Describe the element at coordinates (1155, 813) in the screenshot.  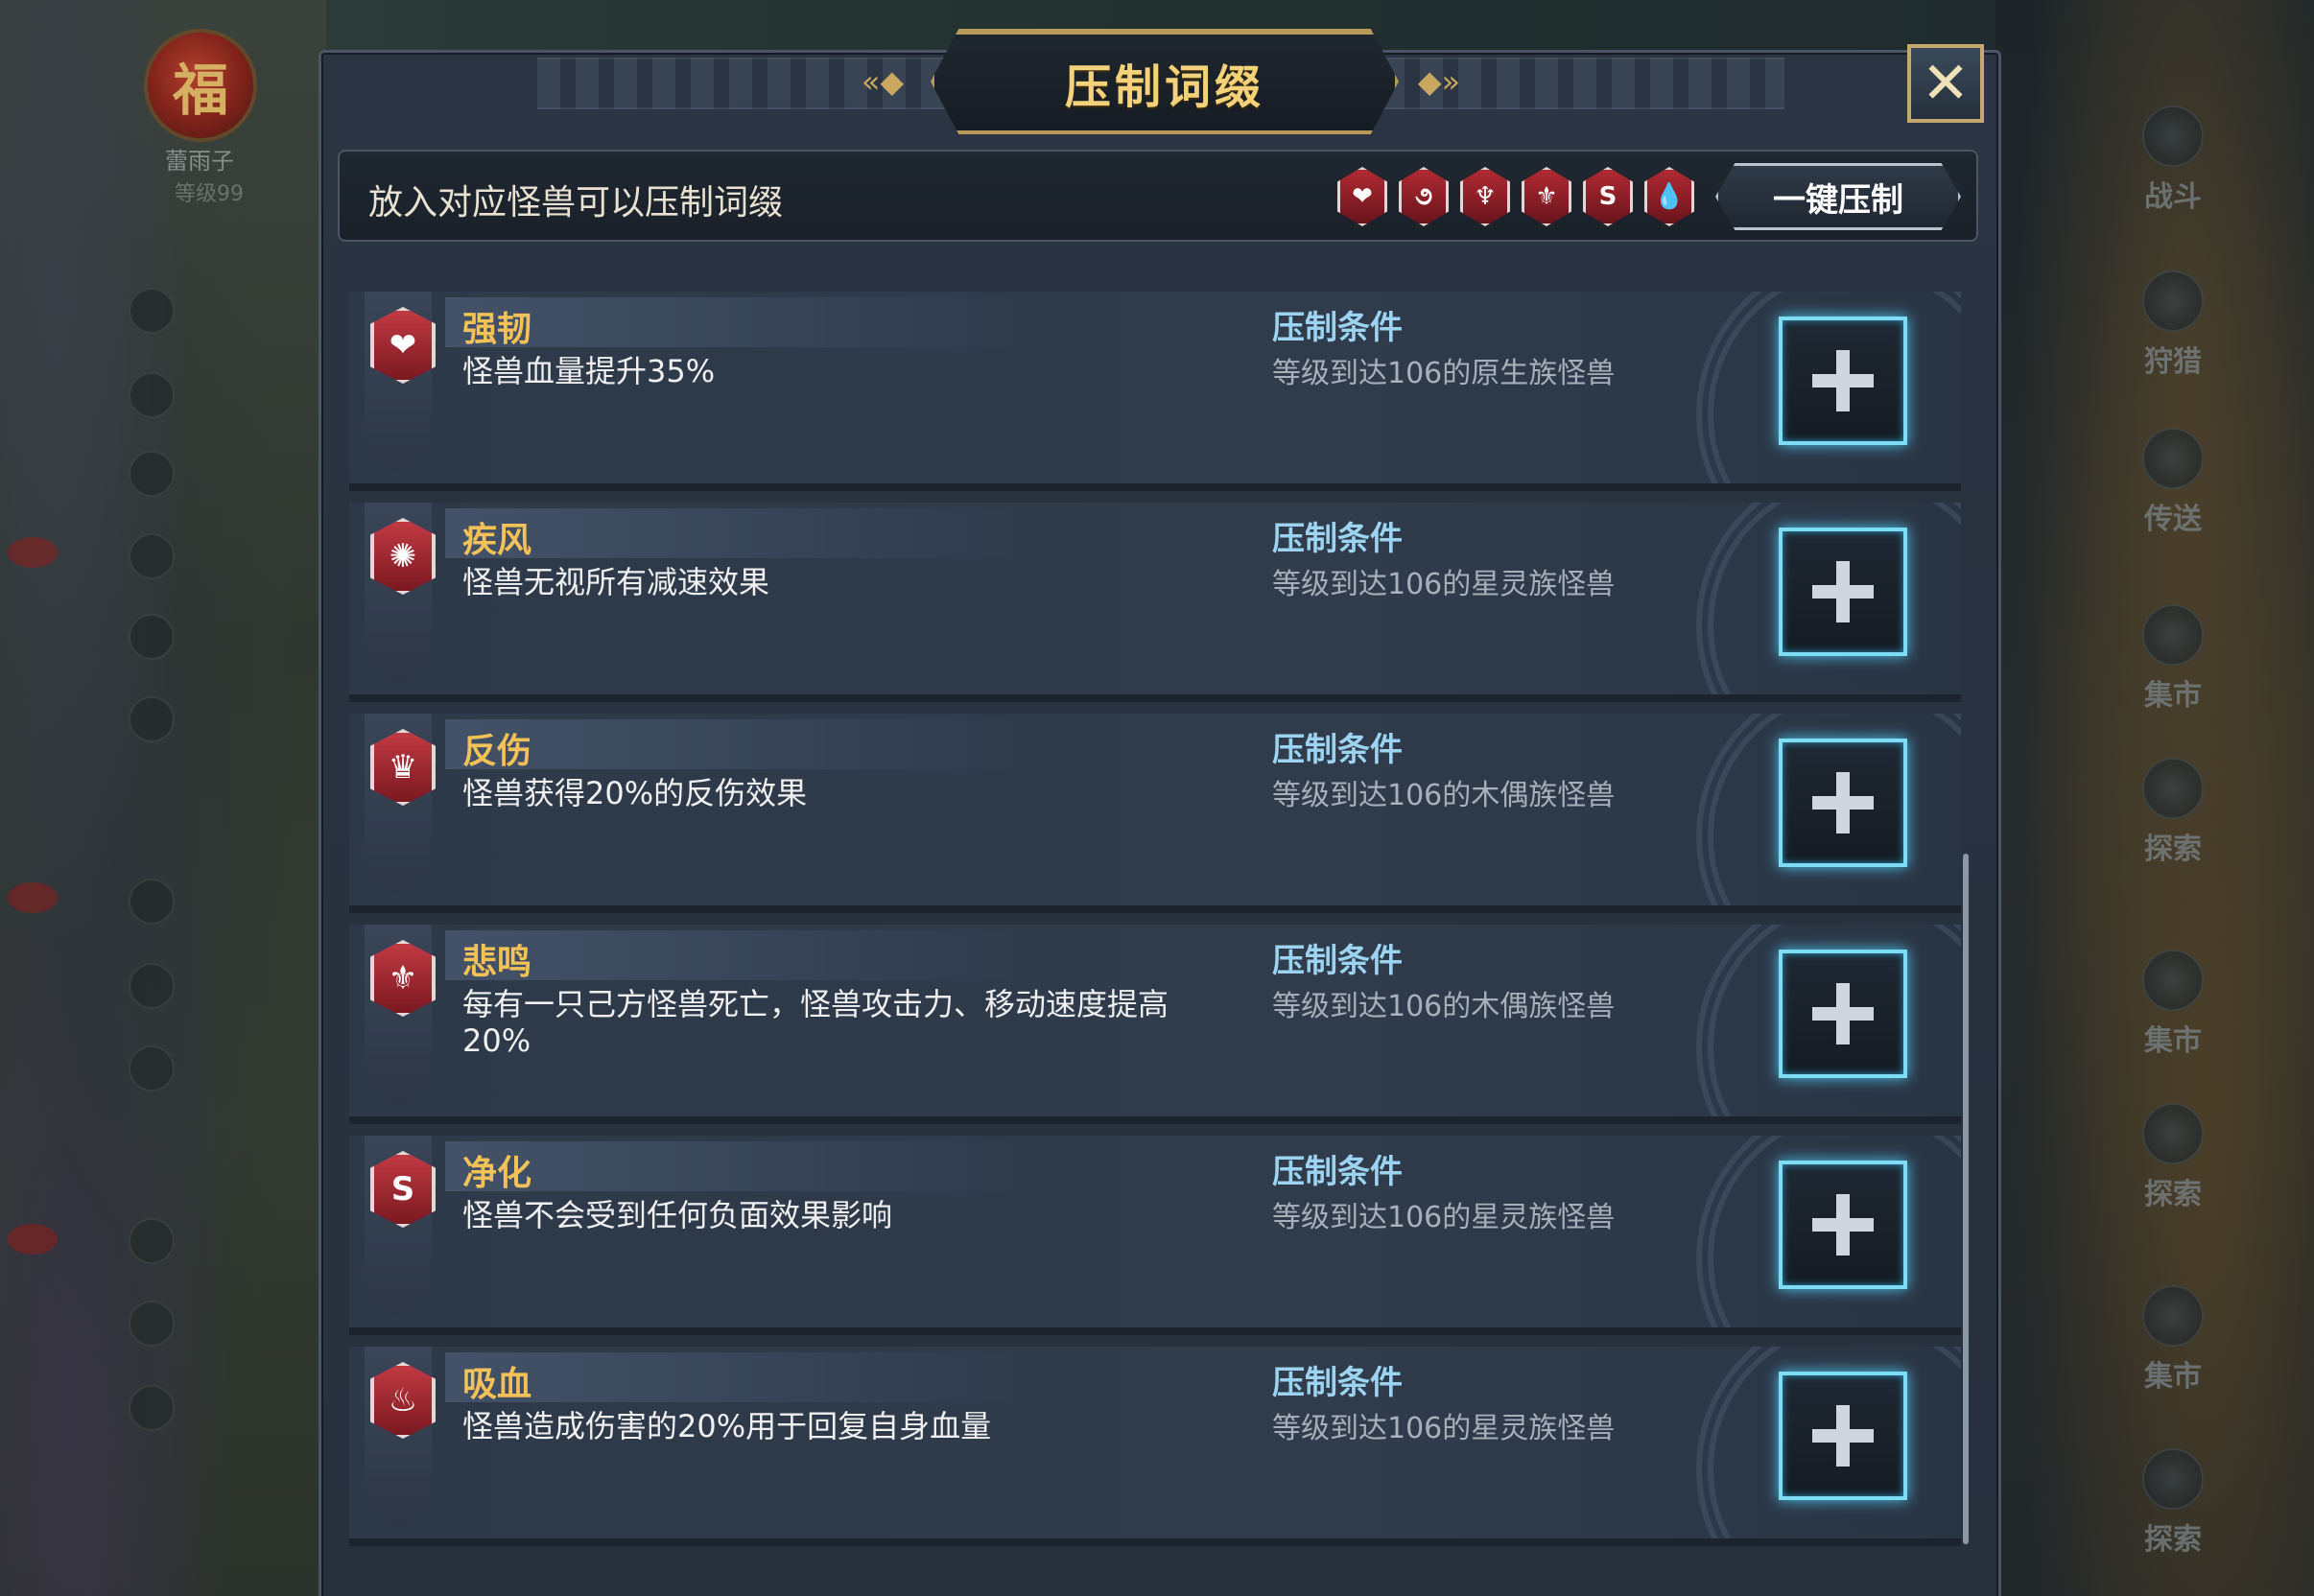
I see `affix-row-reflect: ♛ 反伤 怪兽获得20%的反伤效果 压制条件 等级到达106的木偶族怪兽` at that location.